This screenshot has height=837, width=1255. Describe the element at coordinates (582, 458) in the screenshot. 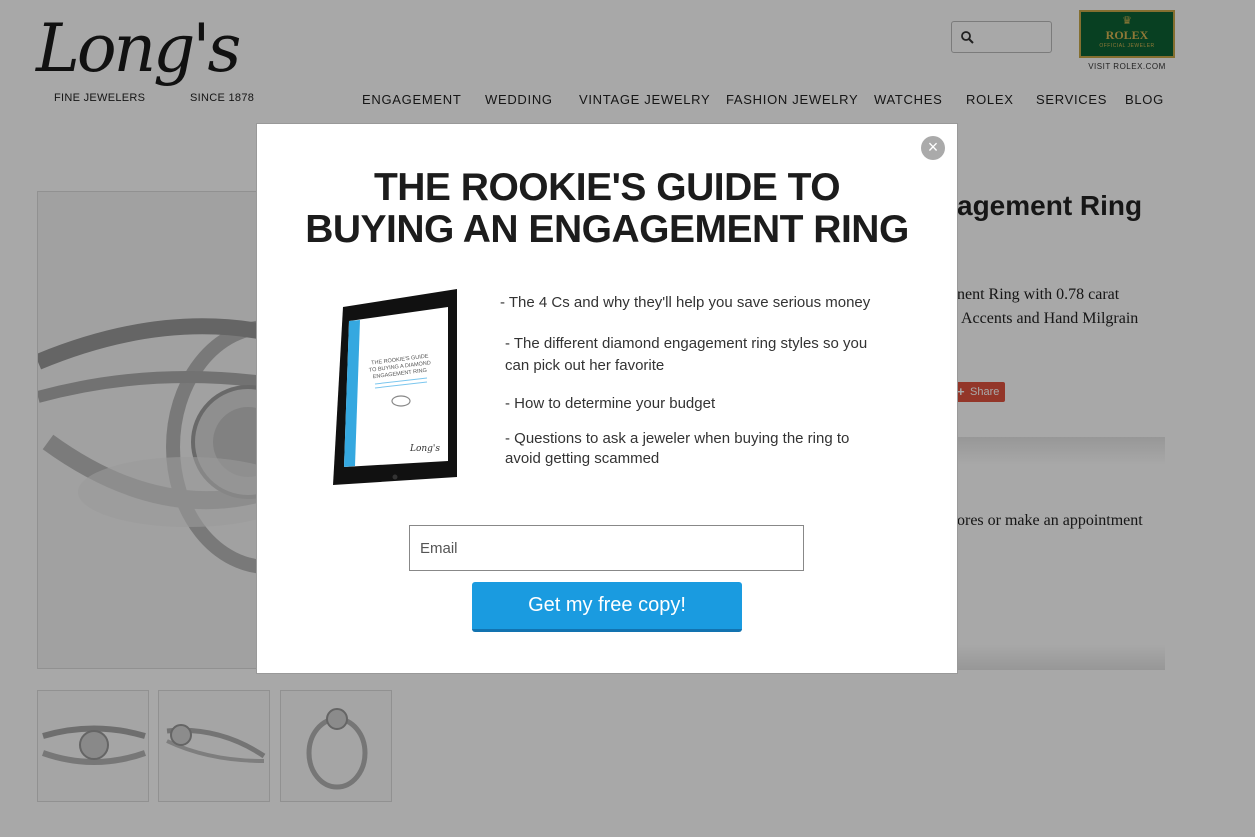

I see `benefit-item-4-line2: avoid getting scammed` at that location.